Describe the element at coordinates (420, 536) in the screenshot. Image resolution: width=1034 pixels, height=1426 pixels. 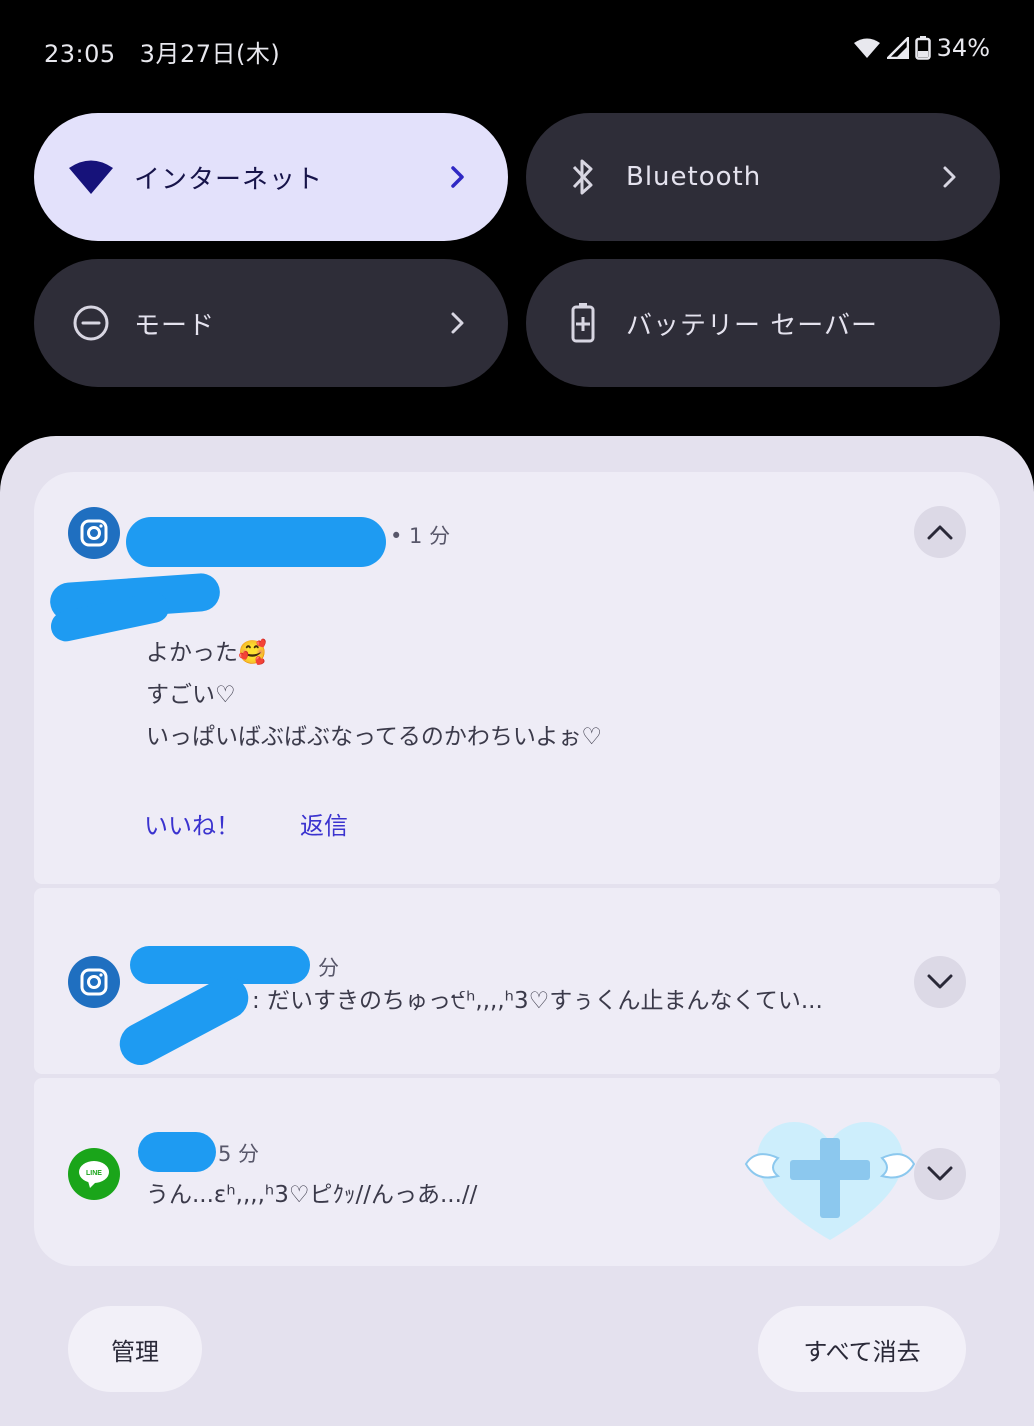
I see `notification-time: • 1 分` at that location.